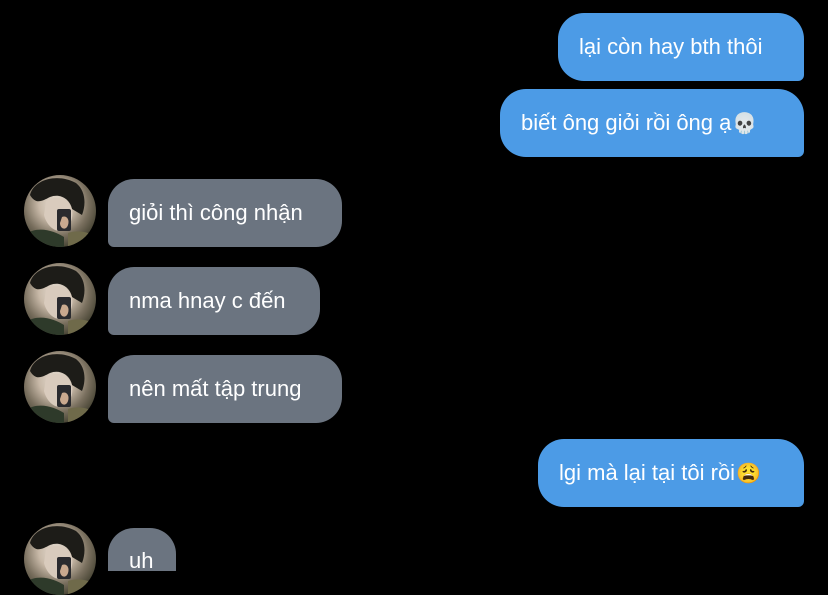 The image size is (828, 595). What do you see at coordinates (745, 124) in the screenshot?
I see `skull-emoji-icon: 💀` at bounding box center [745, 124].